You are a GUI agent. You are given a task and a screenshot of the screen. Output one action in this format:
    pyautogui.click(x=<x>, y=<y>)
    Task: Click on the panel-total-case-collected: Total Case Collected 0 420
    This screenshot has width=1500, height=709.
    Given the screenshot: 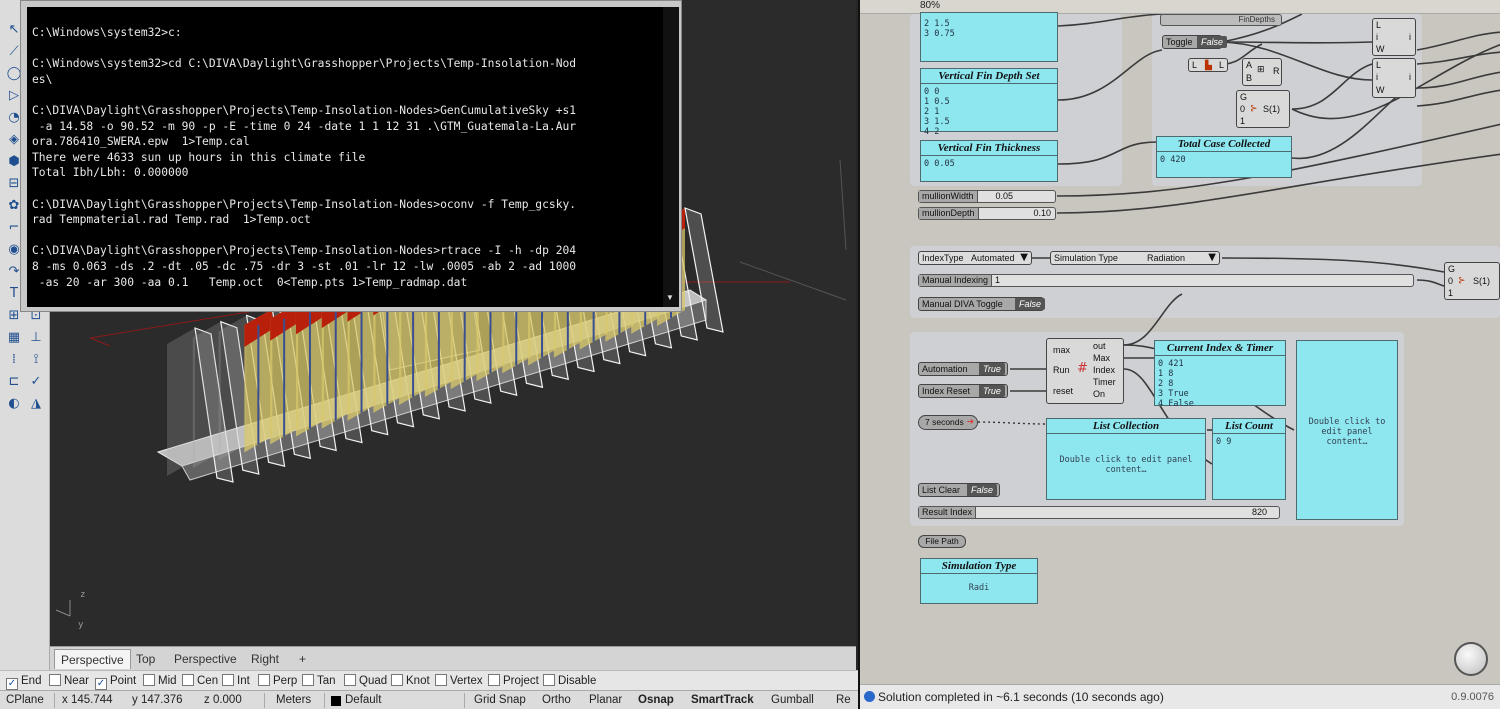 What is the action you would take?
    pyautogui.click(x=1224, y=157)
    